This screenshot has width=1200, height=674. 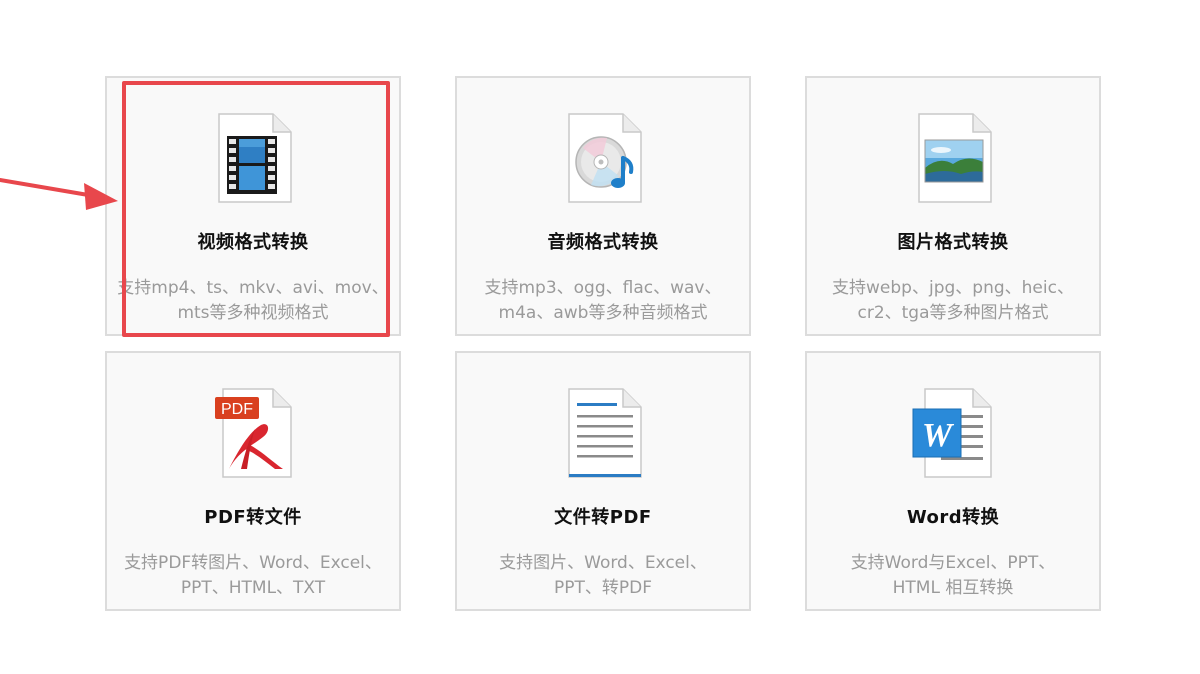 What do you see at coordinates (253, 242) in the screenshot?
I see `card-title: 视频格式转换` at bounding box center [253, 242].